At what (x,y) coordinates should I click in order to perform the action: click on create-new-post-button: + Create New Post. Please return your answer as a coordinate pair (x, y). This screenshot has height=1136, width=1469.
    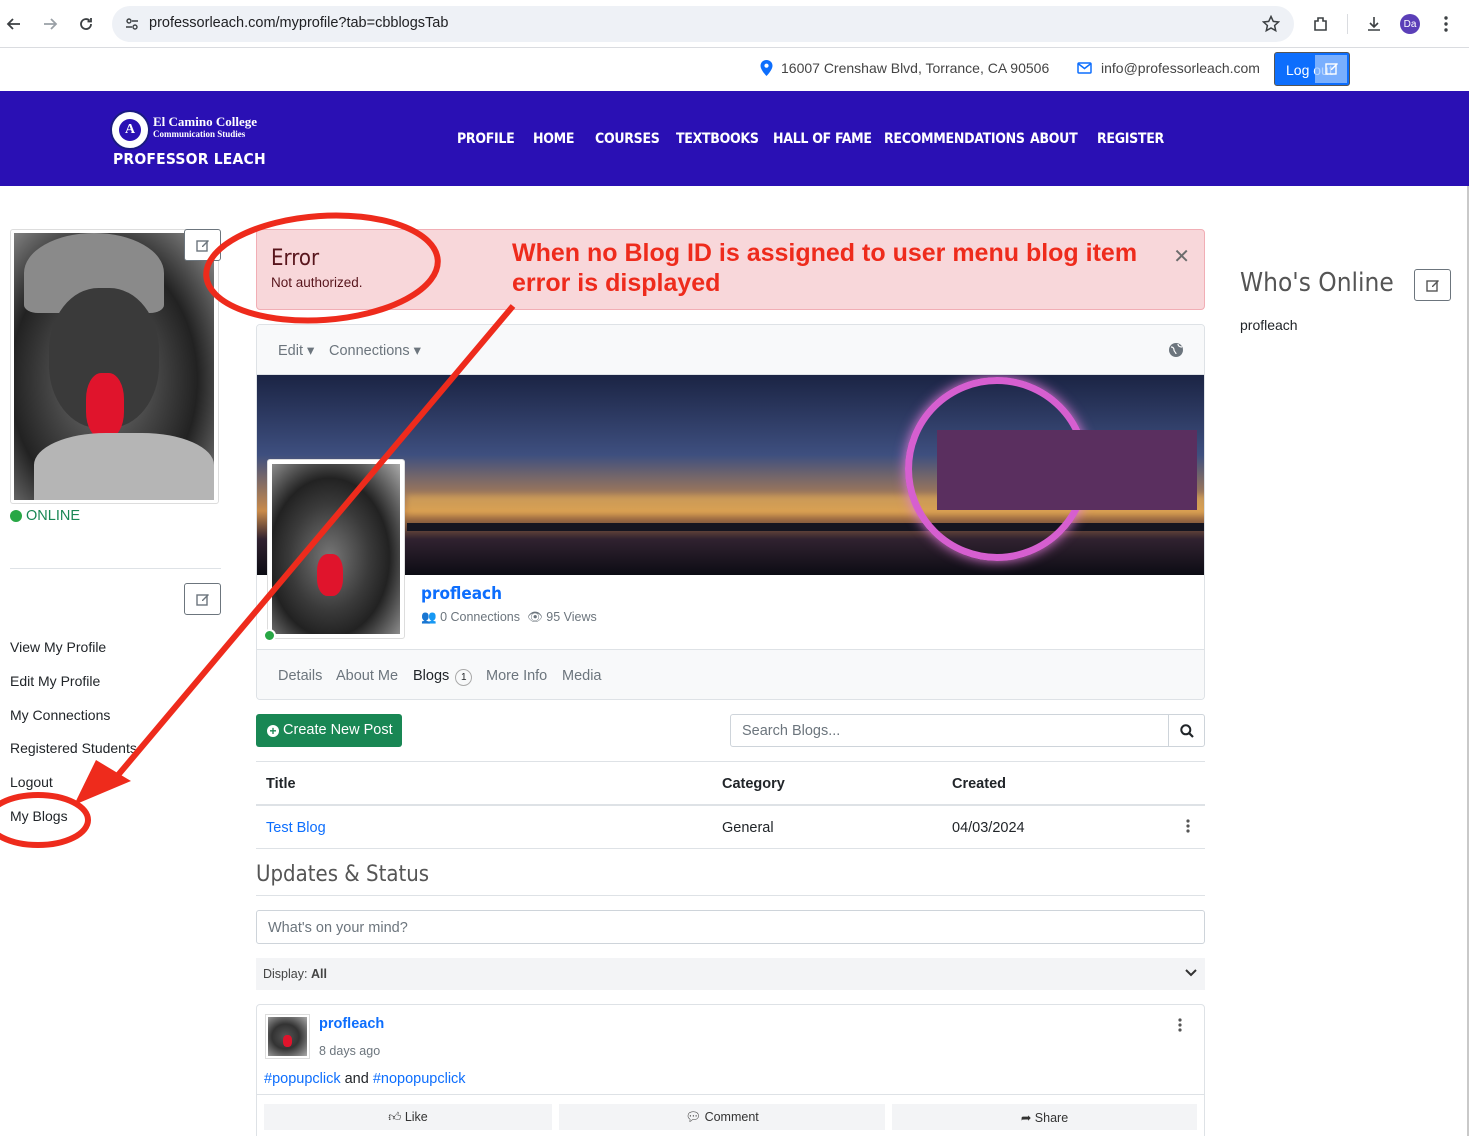
    Looking at the image, I should click on (329, 730).